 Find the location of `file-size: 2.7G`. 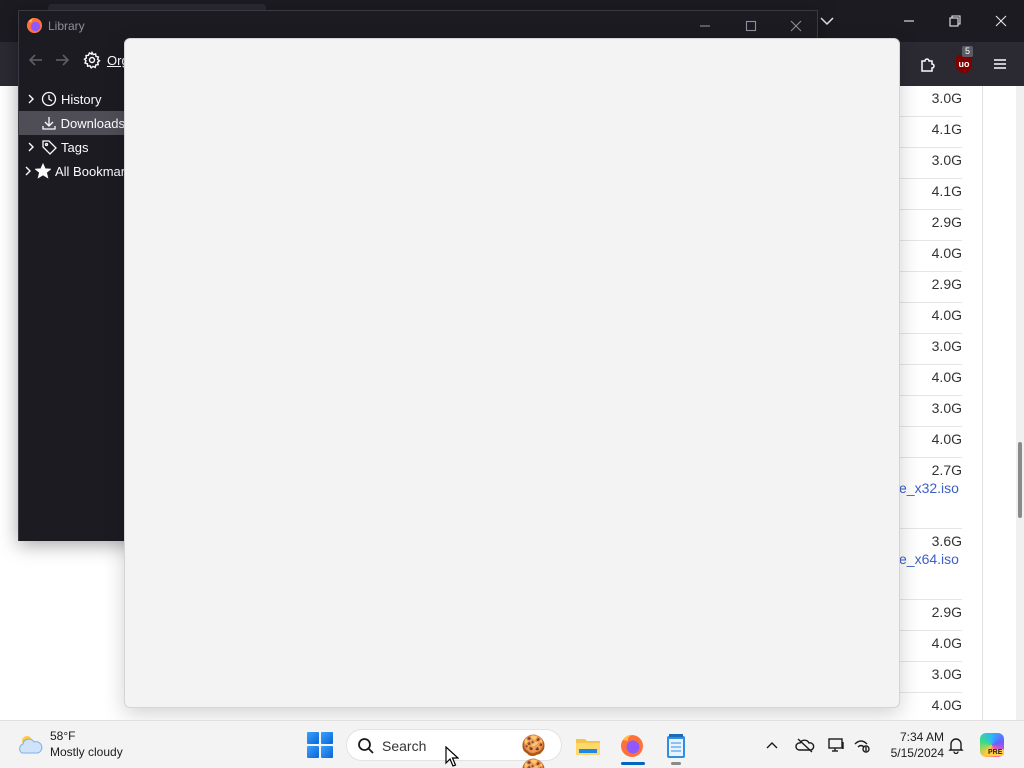

file-size: 2.7G is located at coordinates (946, 470).